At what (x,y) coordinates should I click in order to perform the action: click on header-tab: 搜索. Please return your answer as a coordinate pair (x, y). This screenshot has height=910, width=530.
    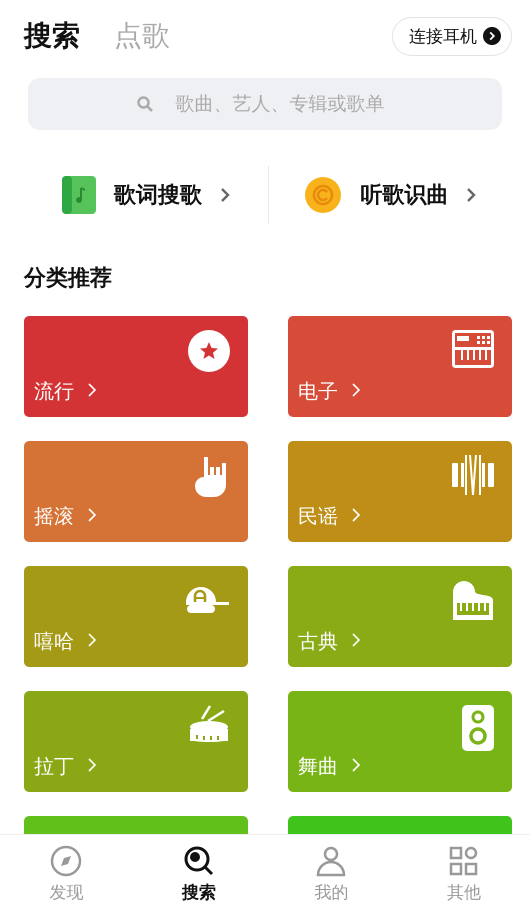
    Looking at the image, I should click on (52, 36).